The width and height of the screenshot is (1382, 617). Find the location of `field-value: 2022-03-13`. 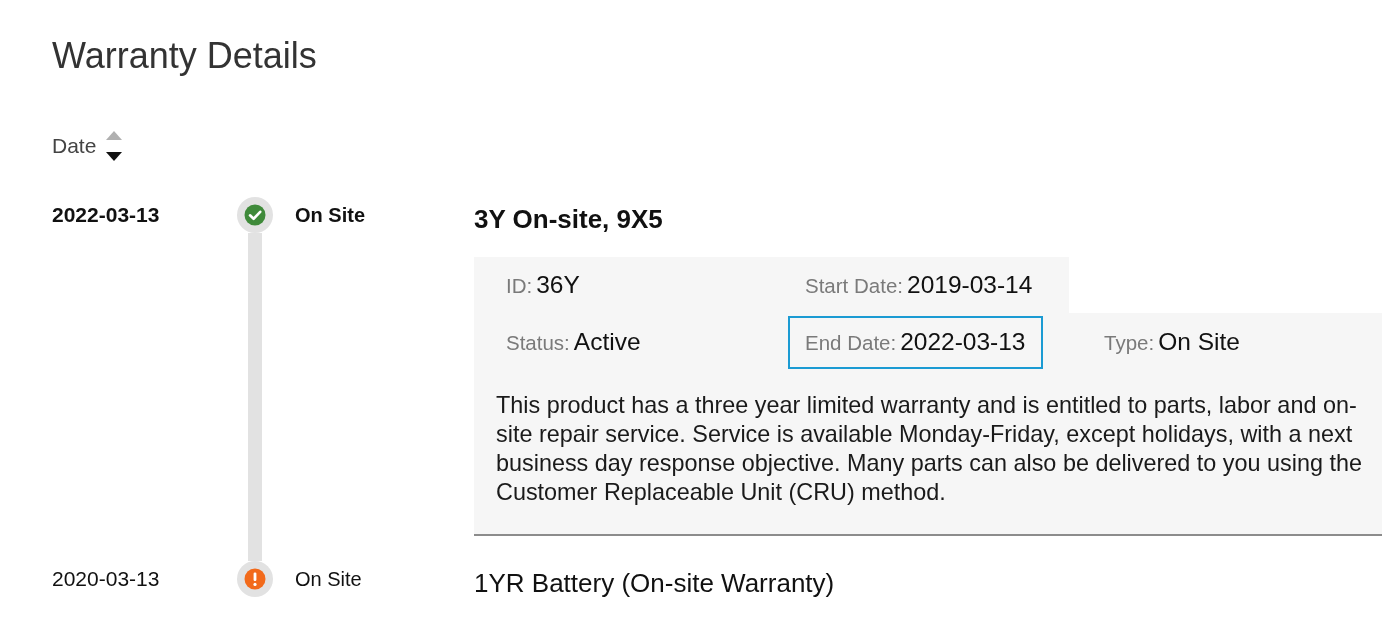

field-value: 2022-03-13 is located at coordinates (963, 342).